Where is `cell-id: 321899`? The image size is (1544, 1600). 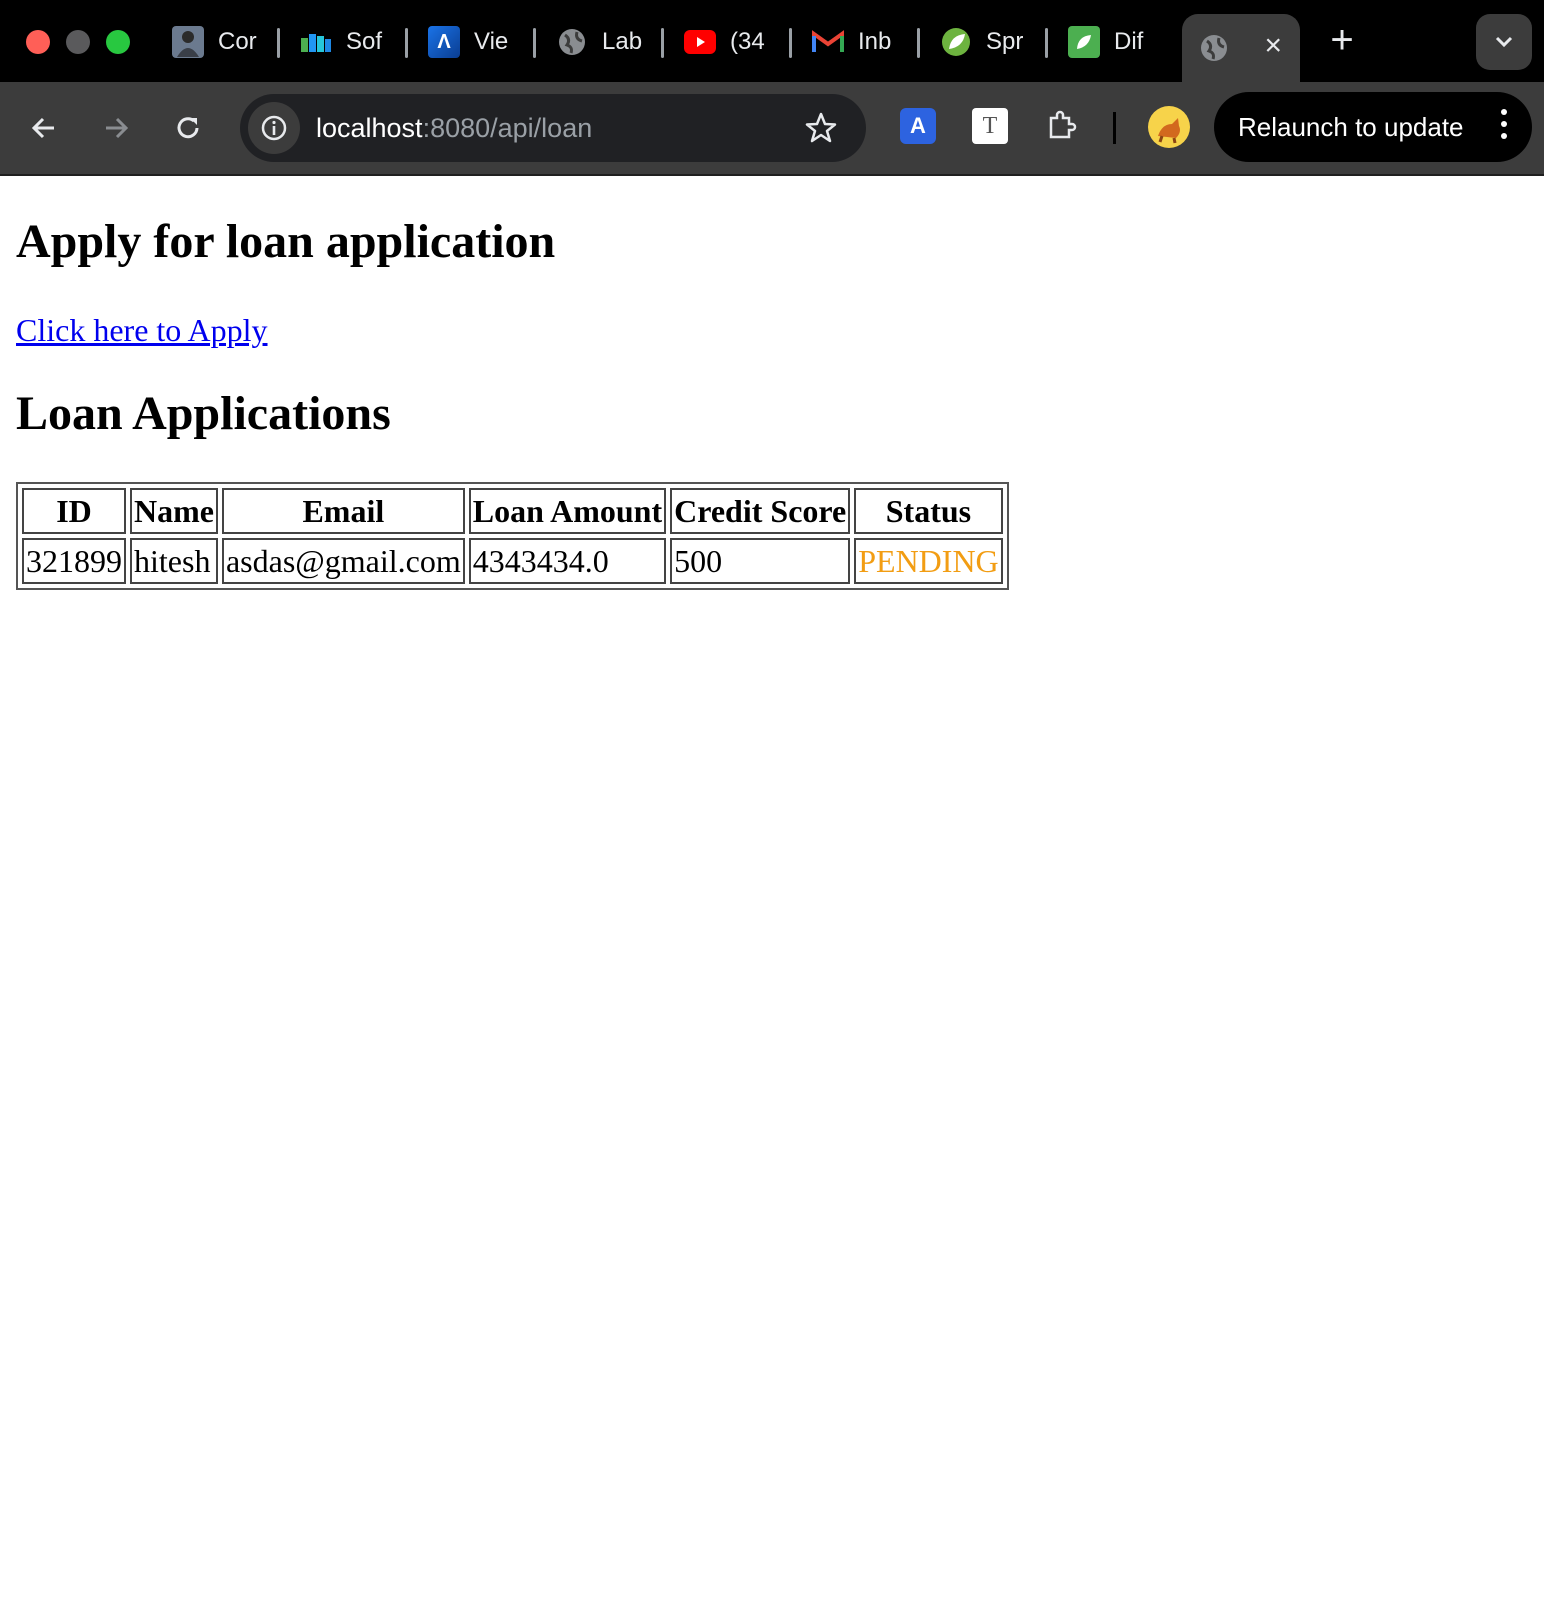 cell-id: 321899 is located at coordinates (74, 561).